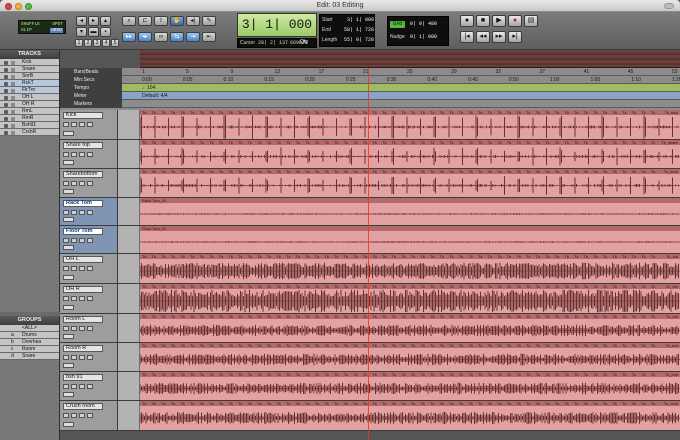 This screenshot has width=680, height=440. I want to click on track-header: Floor Tom, so click(89, 239).